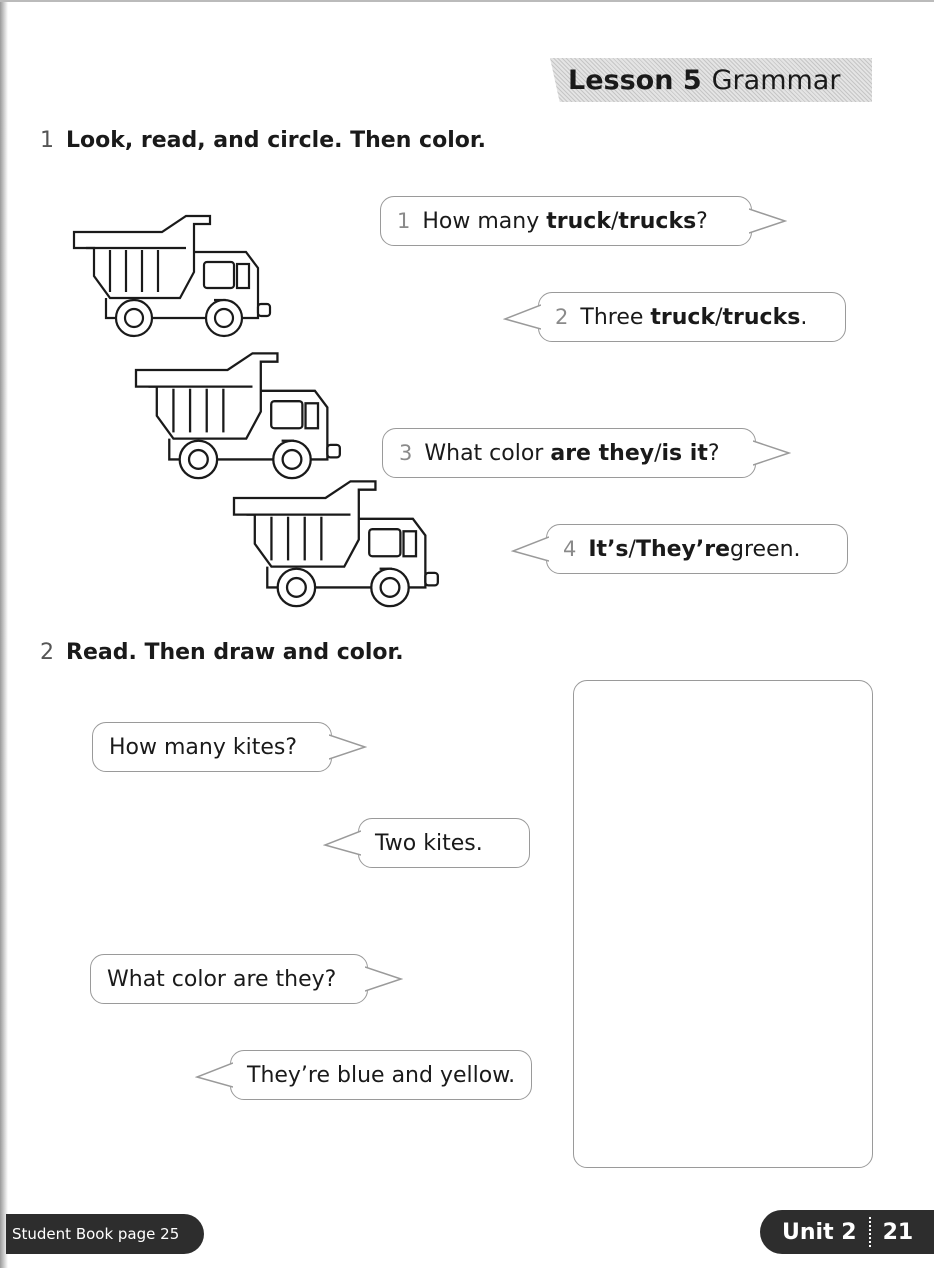 This screenshot has height=1268, width=934. Describe the element at coordinates (685, 453) in the screenshot. I see `ex1-choice-3b: is it` at that location.